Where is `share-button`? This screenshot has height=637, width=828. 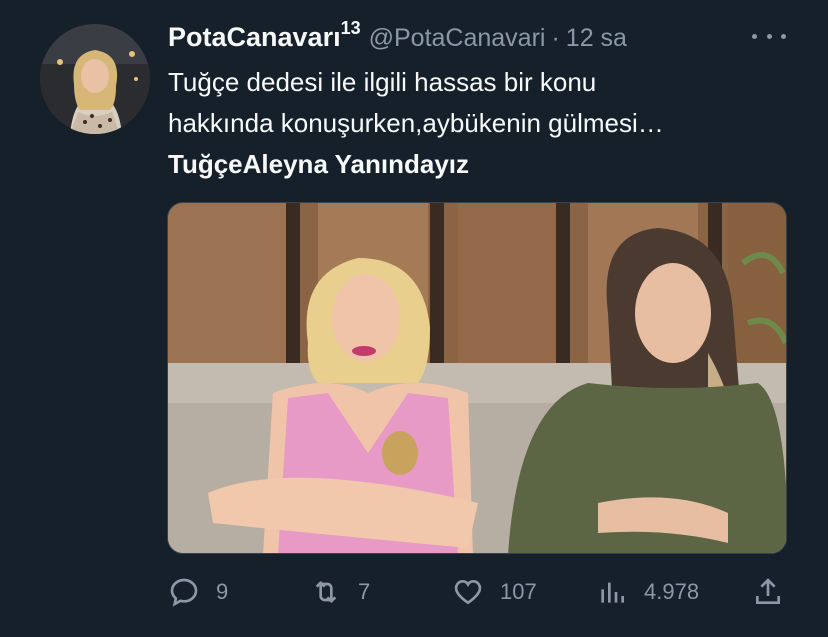 share-button is located at coordinates (768, 592).